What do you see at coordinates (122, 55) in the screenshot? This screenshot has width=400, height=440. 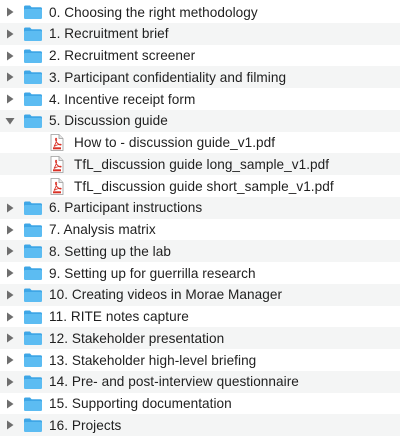 I see `folder-name: 2. Recruitment screener` at bounding box center [122, 55].